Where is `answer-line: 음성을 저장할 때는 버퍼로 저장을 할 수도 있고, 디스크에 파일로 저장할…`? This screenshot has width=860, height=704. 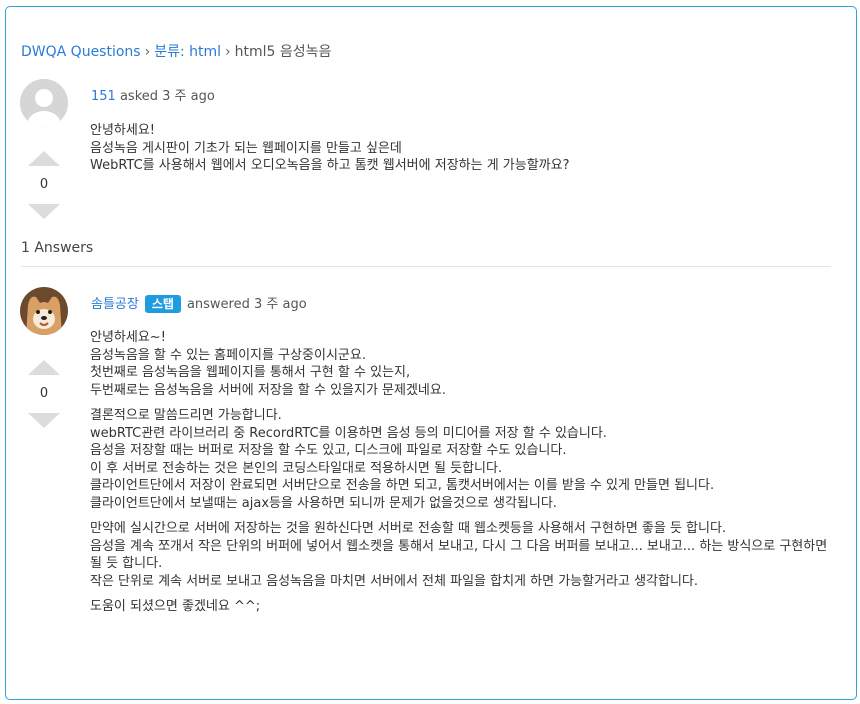 answer-line: 음성을 저장할 때는 버퍼로 저장을 할 수도 있고, 디스크에 파일로 저장할… is located at coordinates (328, 450).